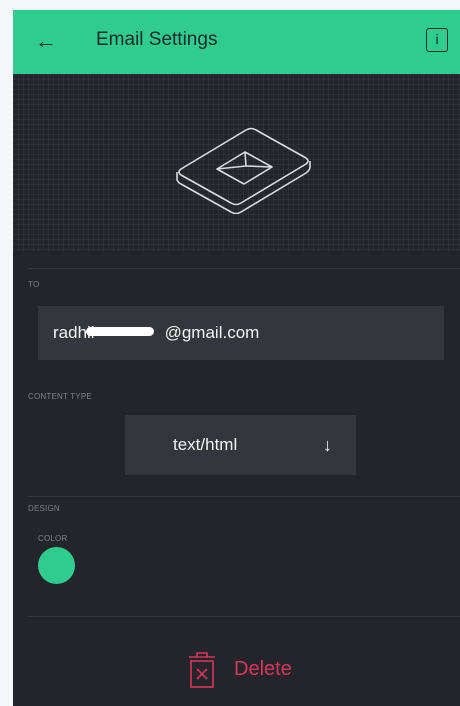 The width and height of the screenshot is (460, 706). What do you see at coordinates (263, 669) in the screenshot?
I see `delete-label: Delete` at bounding box center [263, 669].